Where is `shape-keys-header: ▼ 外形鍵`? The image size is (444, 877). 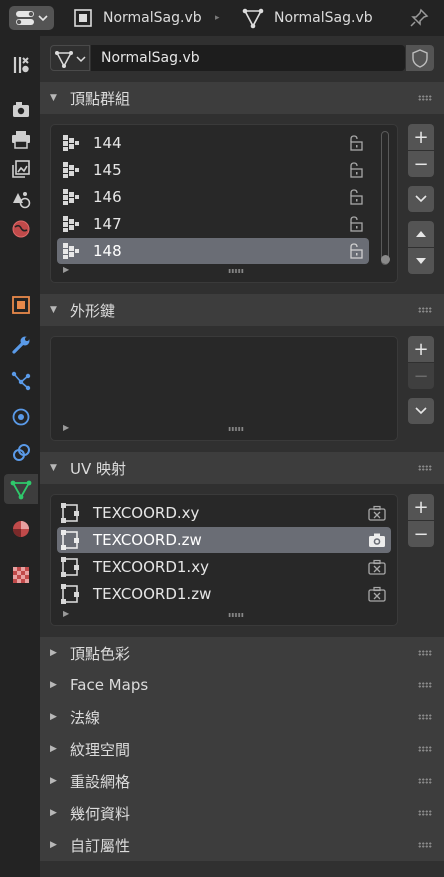
shape-keys-header: ▼ 外形鍵 is located at coordinates (242, 310).